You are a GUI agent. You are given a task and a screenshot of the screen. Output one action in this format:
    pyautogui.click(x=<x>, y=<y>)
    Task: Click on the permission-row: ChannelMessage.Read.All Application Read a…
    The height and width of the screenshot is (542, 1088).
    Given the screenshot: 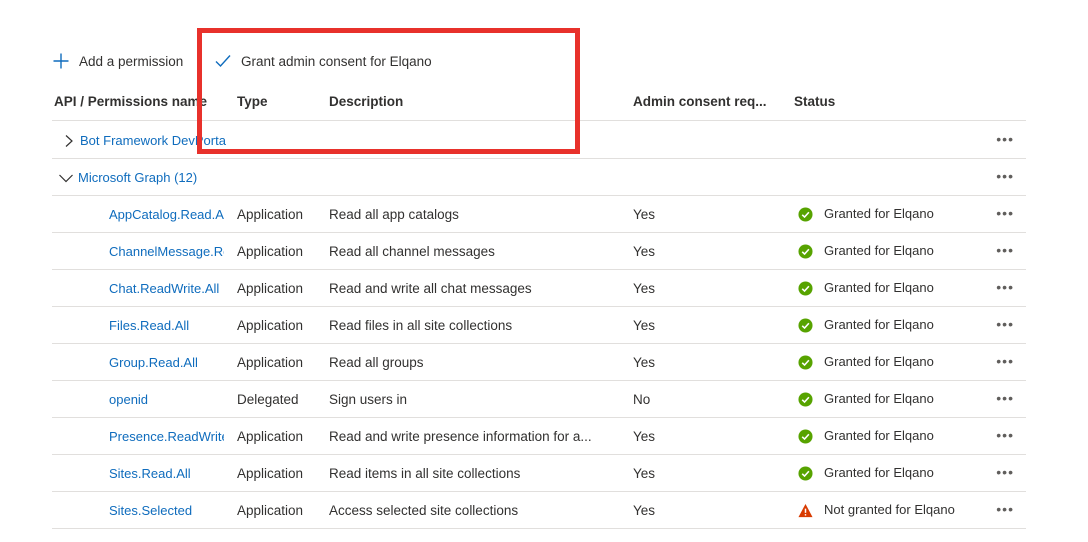 What is the action you would take?
    pyautogui.click(x=539, y=251)
    